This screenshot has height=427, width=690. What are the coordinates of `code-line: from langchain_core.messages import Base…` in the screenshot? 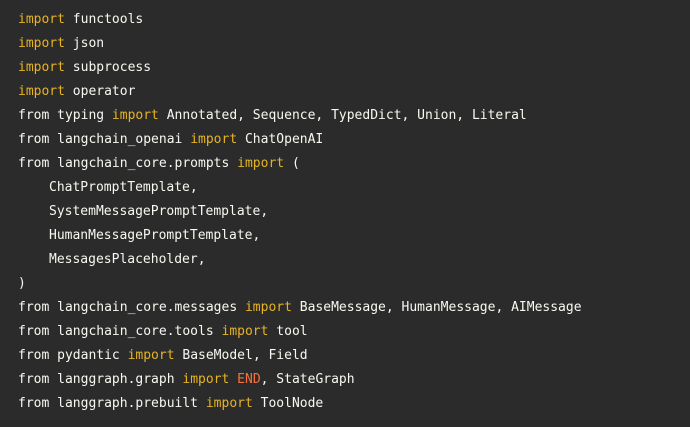 It's located at (354, 308).